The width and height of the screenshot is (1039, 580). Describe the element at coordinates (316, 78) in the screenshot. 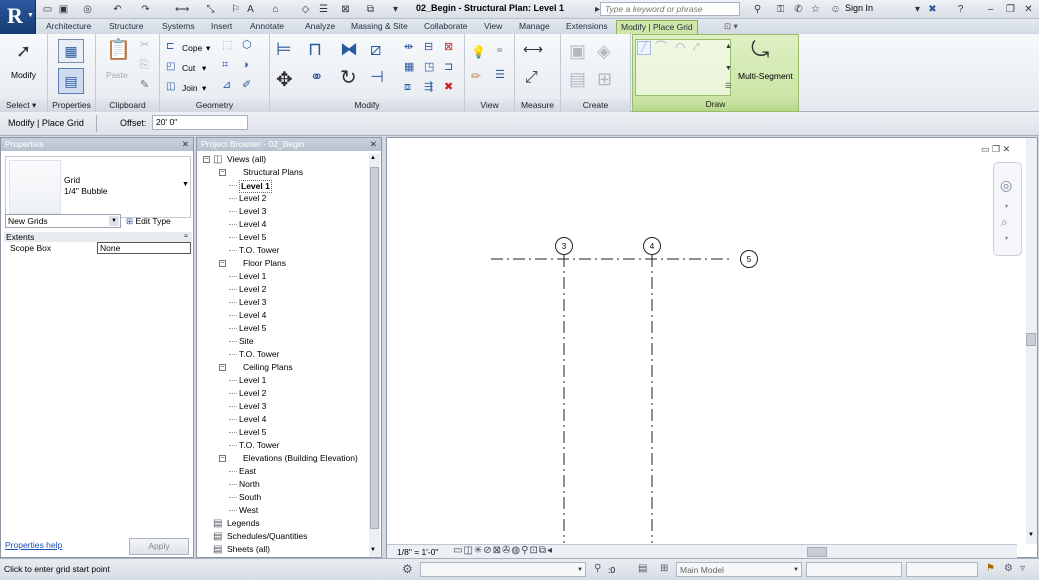

I see `copy-element-icon: ⚭` at that location.